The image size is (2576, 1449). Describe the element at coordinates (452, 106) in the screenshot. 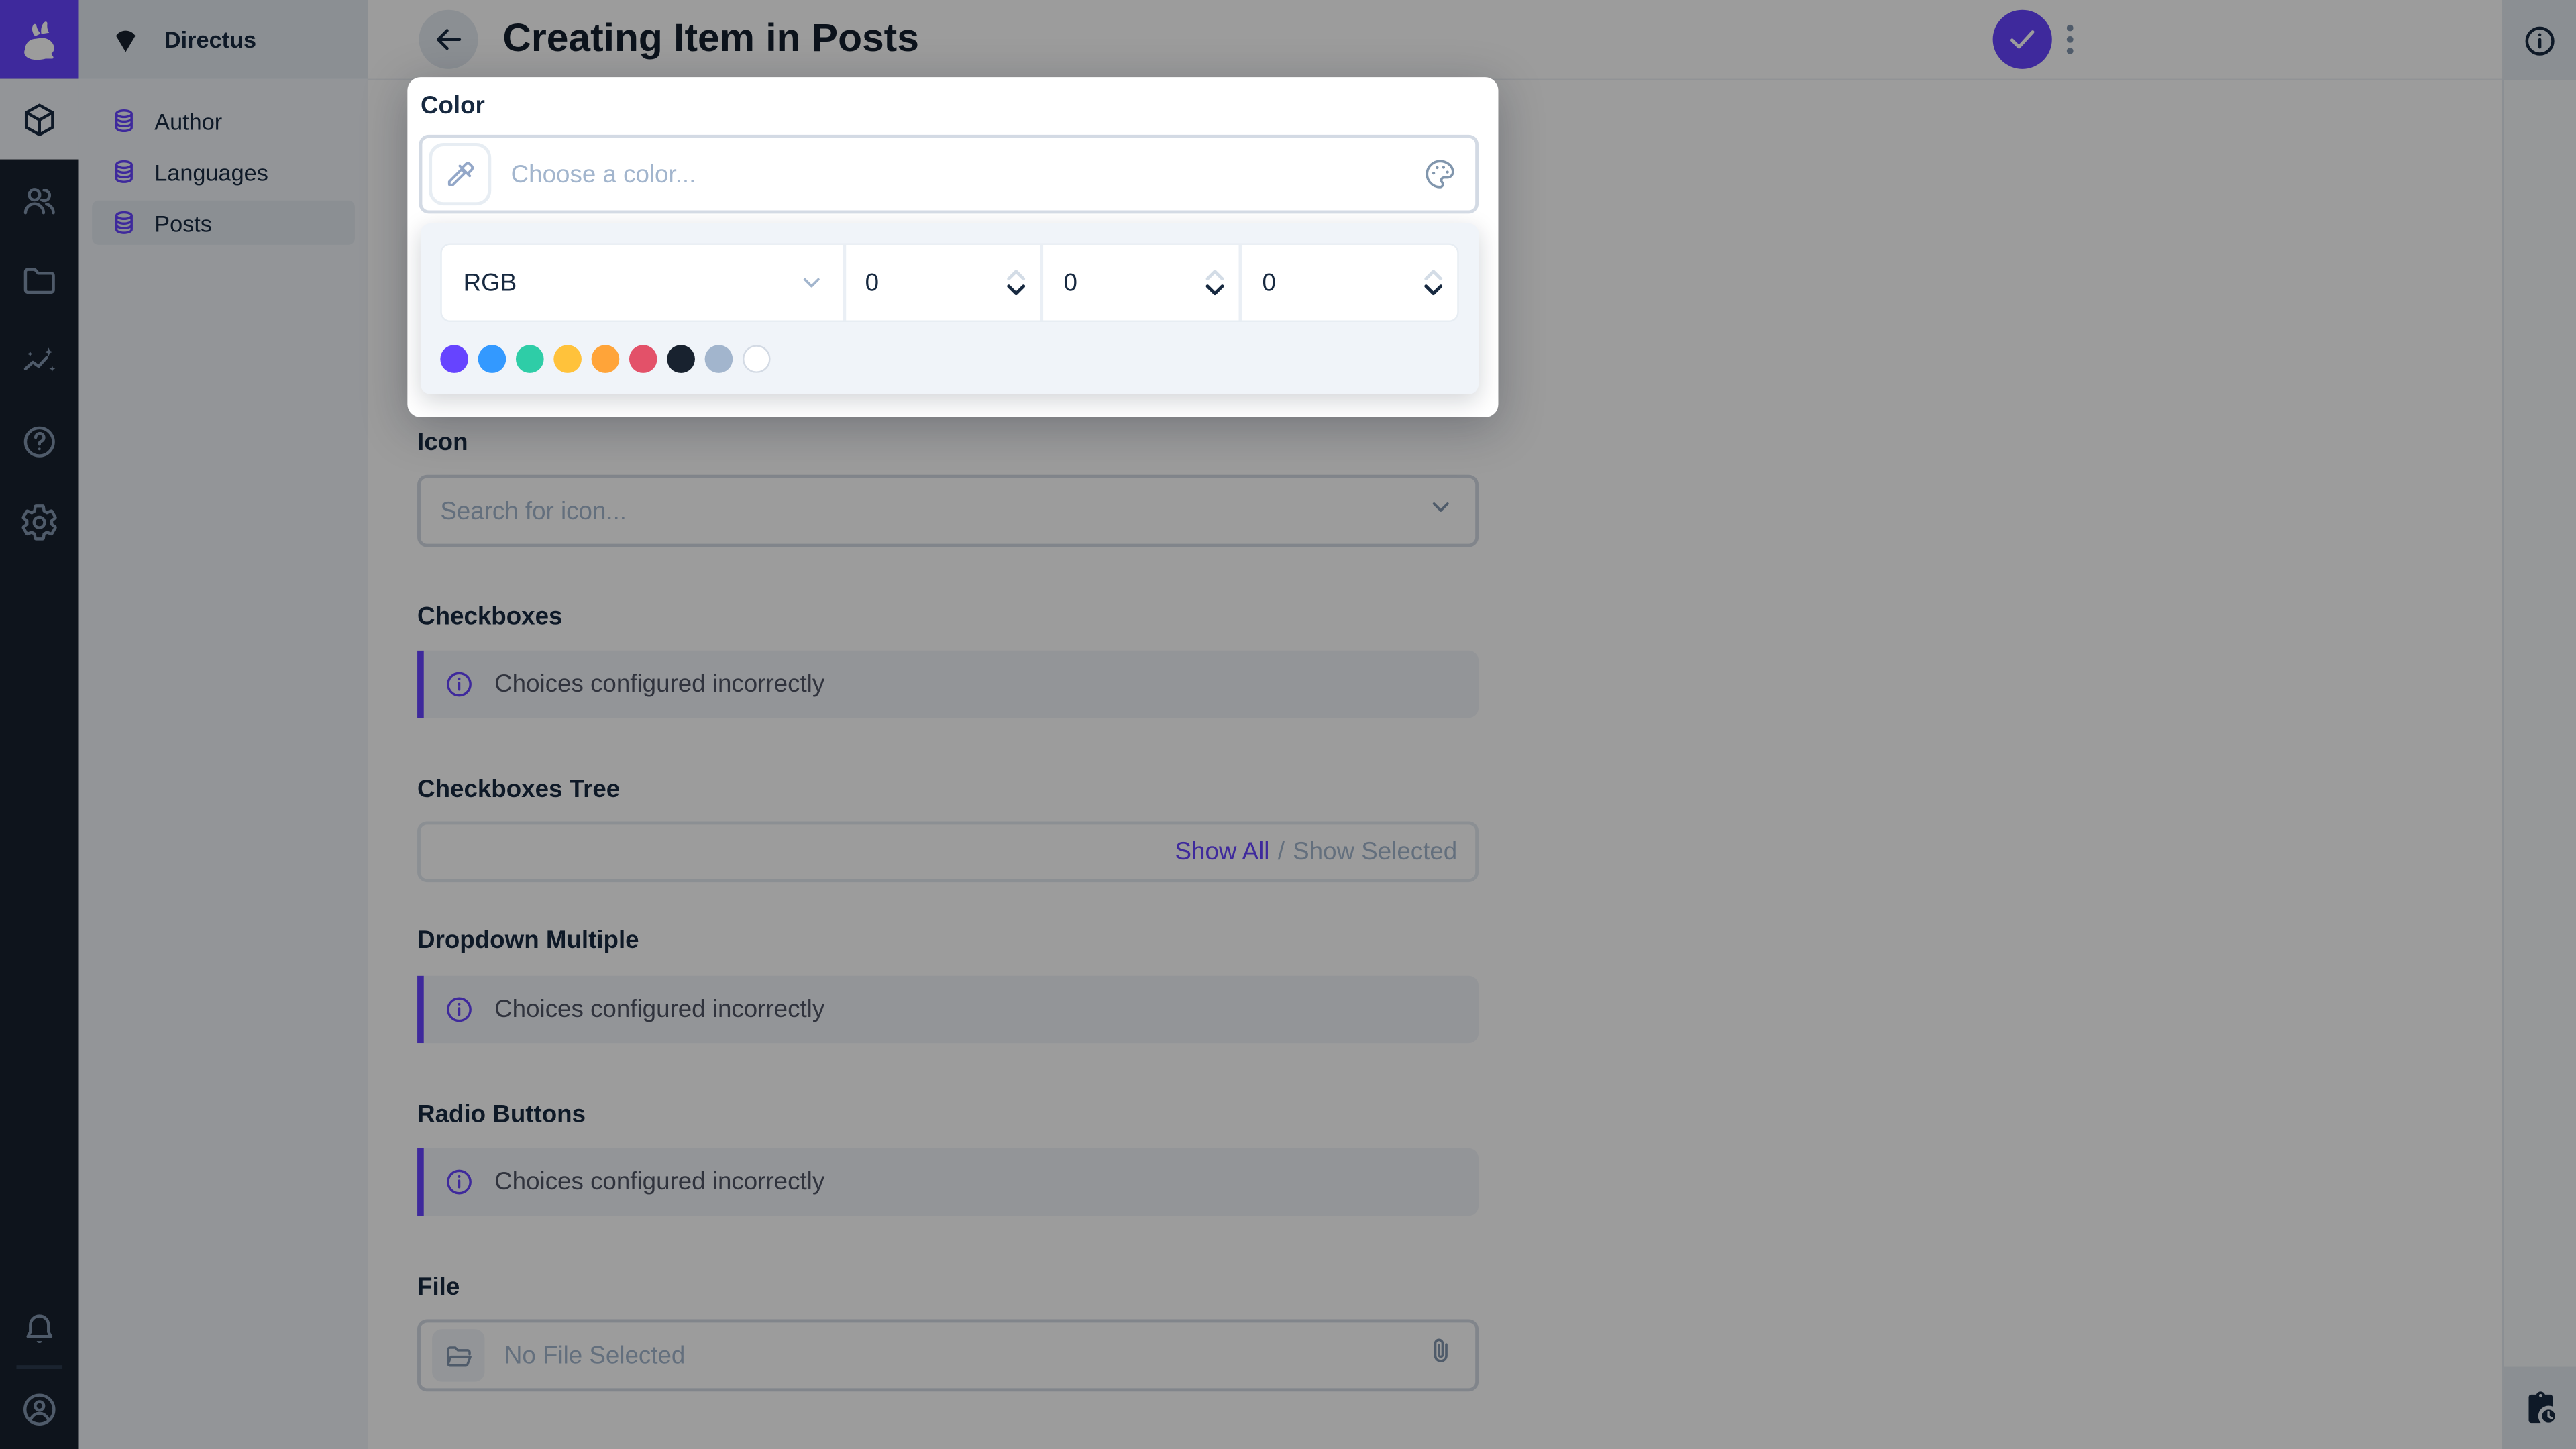

I see `field-label-color: Color` at that location.